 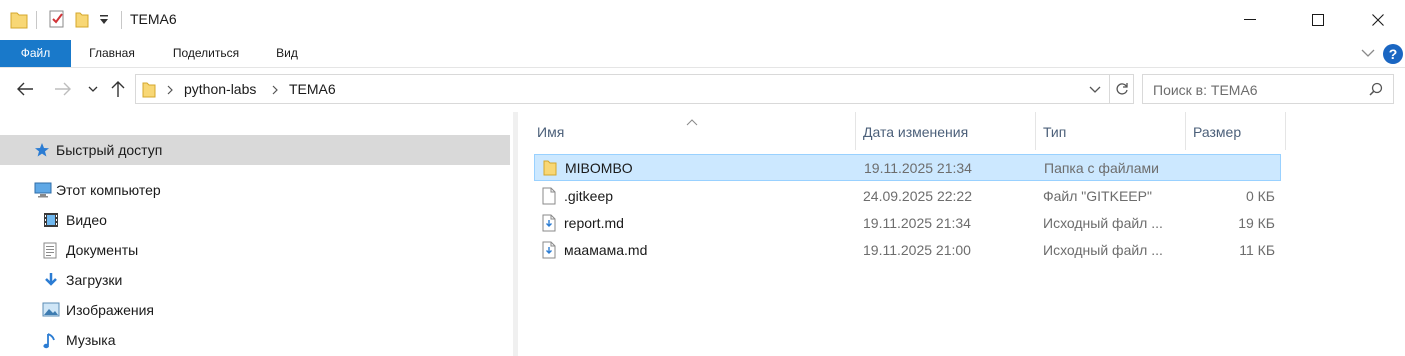 What do you see at coordinates (589, 196) in the screenshot?
I see `file-name: .gitkeep` at bounding box center [589, 196].